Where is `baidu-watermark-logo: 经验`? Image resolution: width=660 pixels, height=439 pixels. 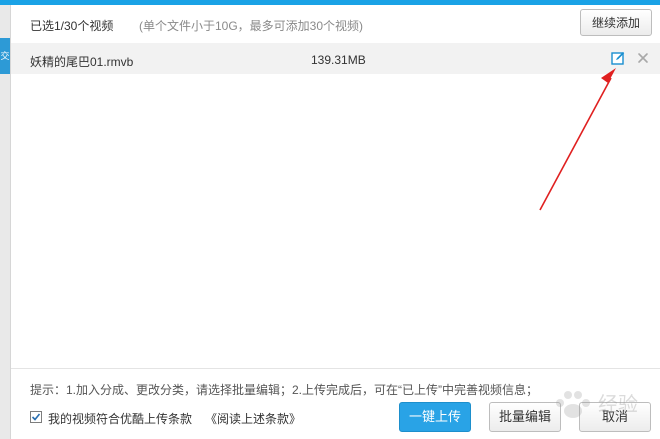 baidu-watermark-logo: 经验 is located at coordinates (603, 402).